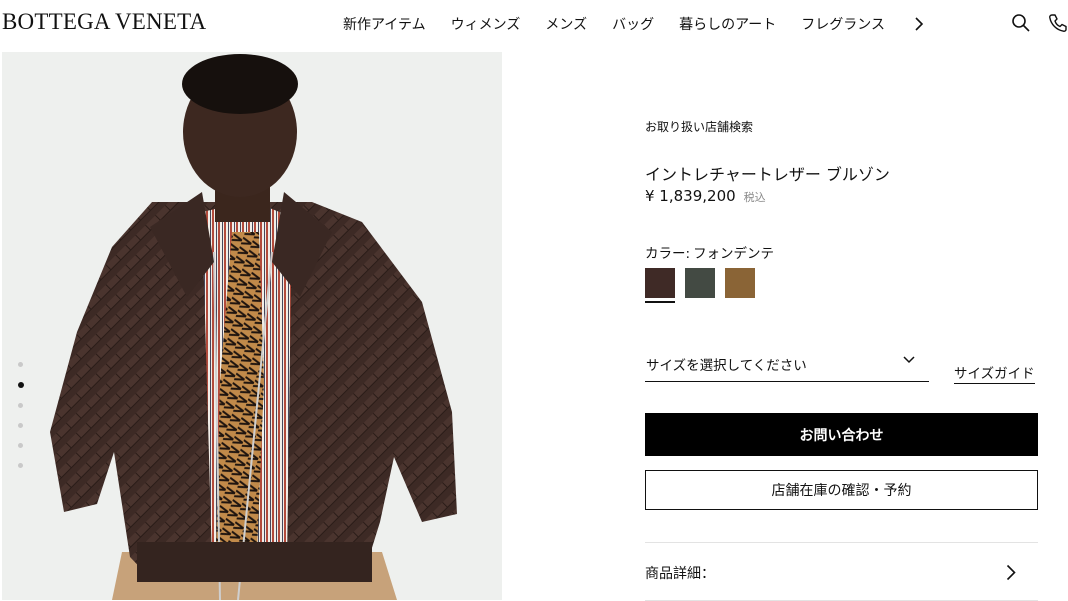  I want to click on chevron-down-icon, so click(909, 360).